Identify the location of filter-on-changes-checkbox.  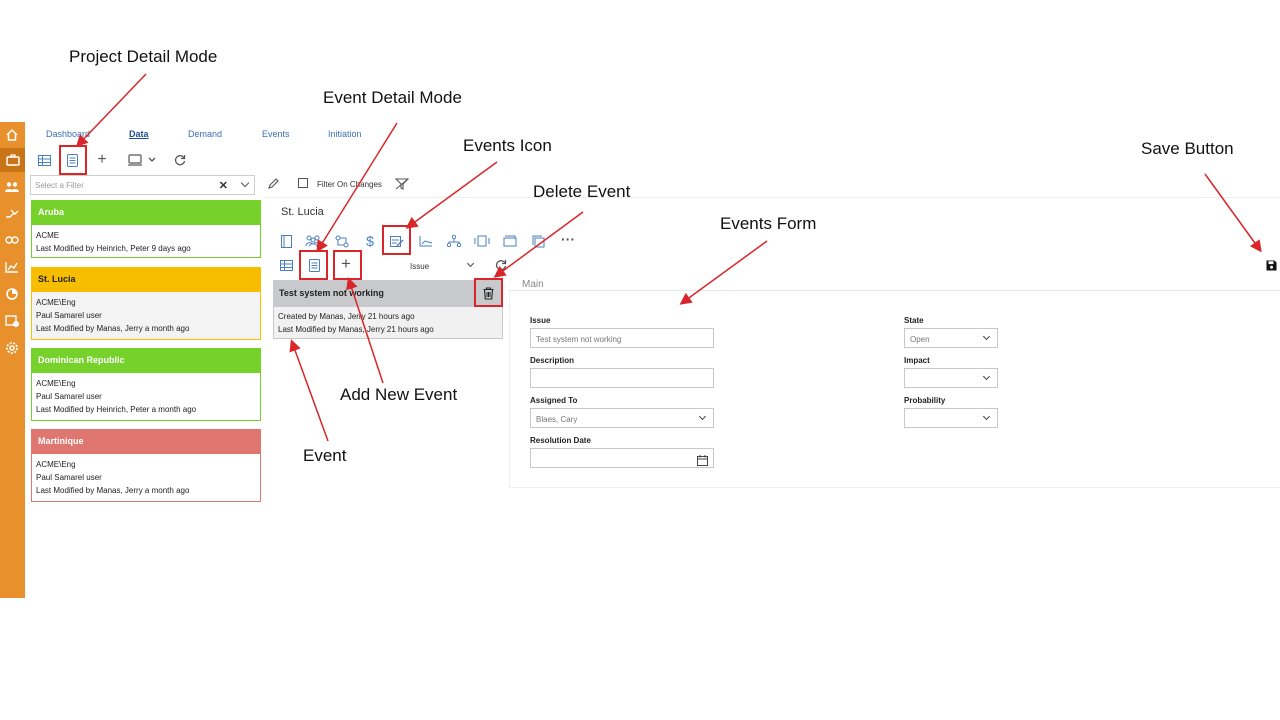
(303, 183).